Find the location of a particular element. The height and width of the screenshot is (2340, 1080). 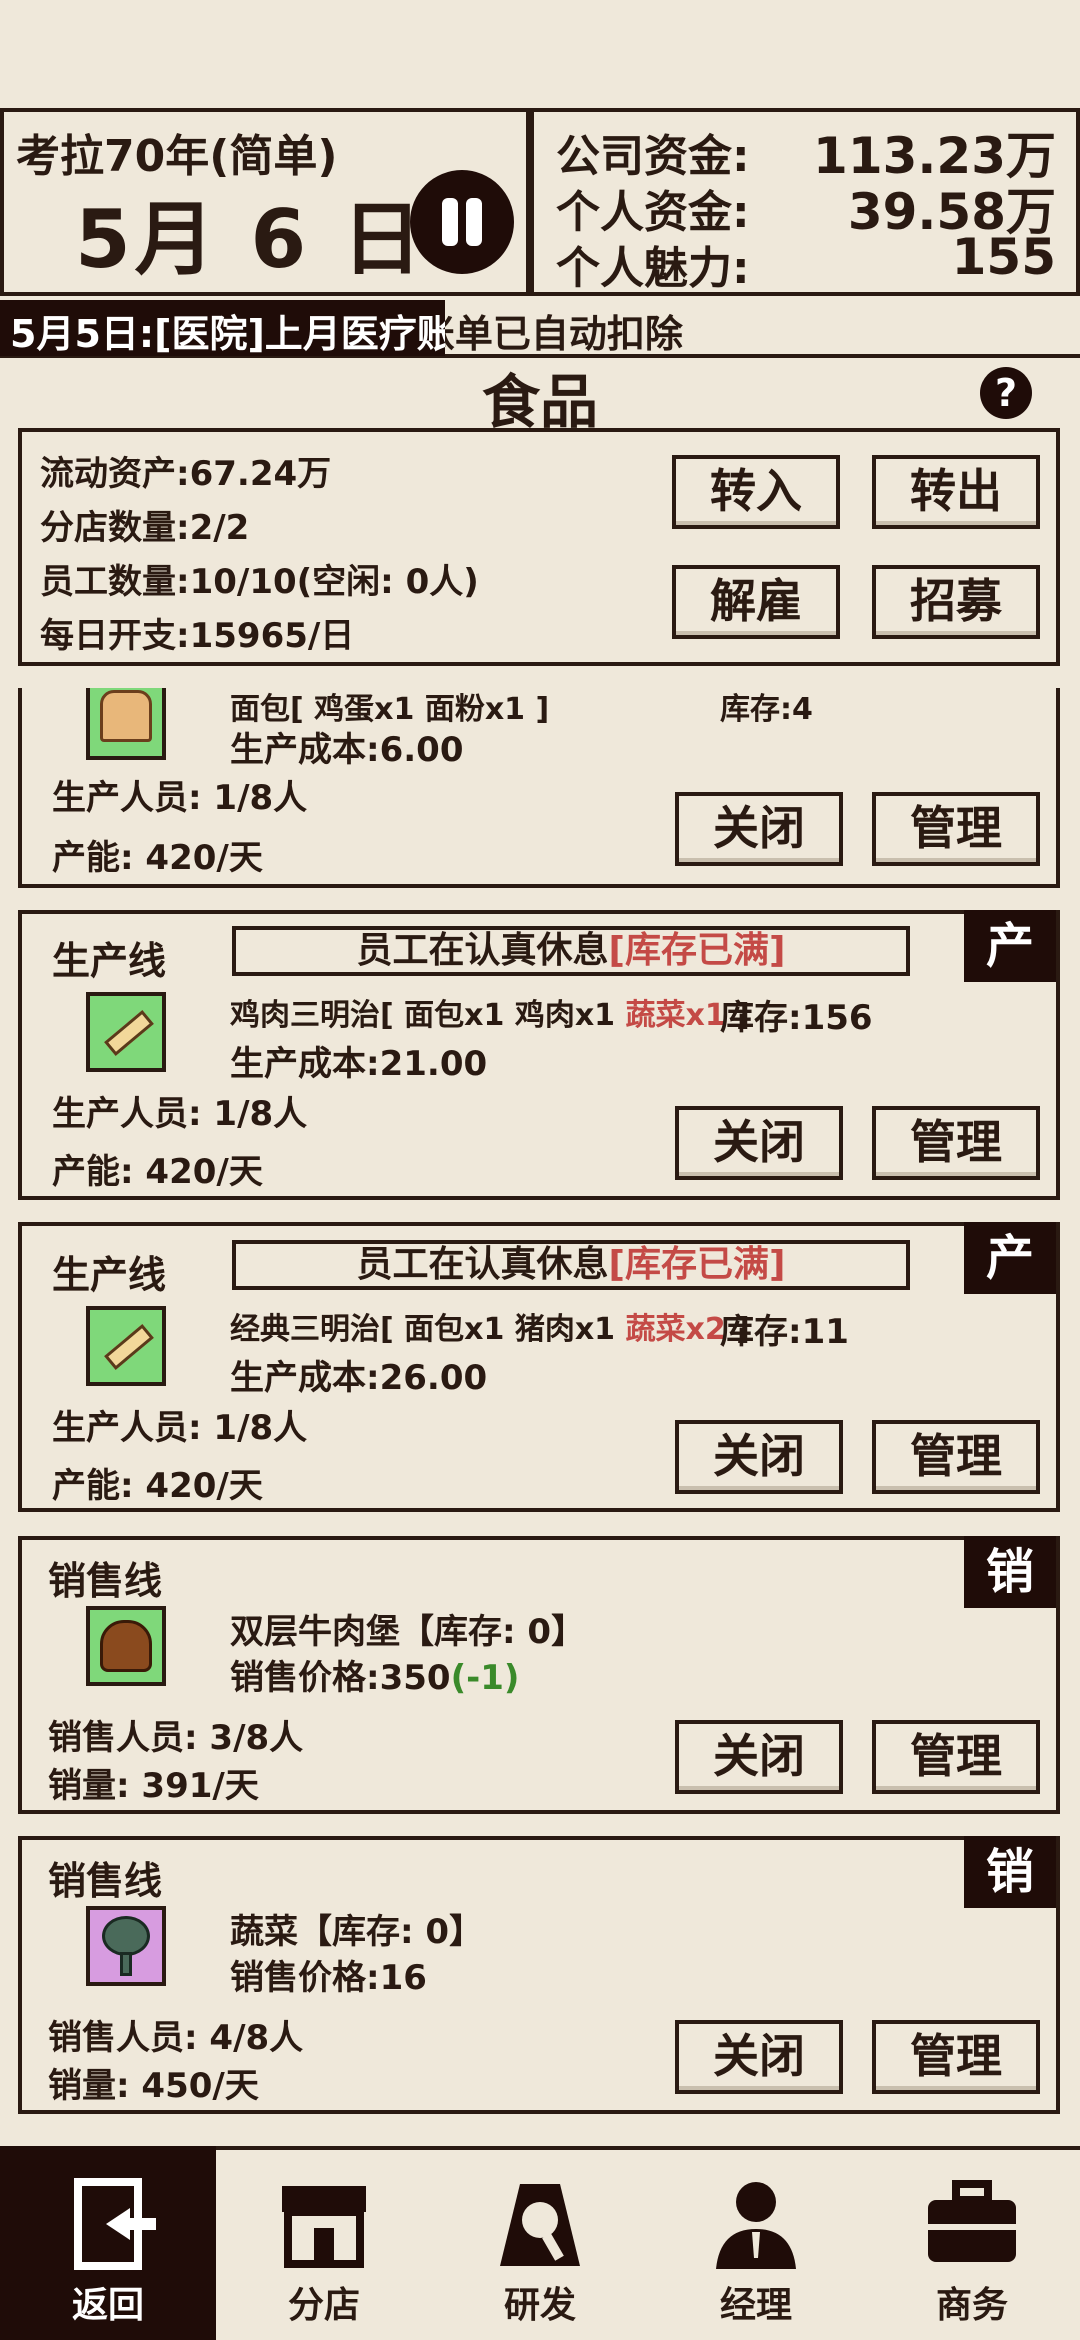

nav-business: 商务 is located at coordinates (972, 2243).